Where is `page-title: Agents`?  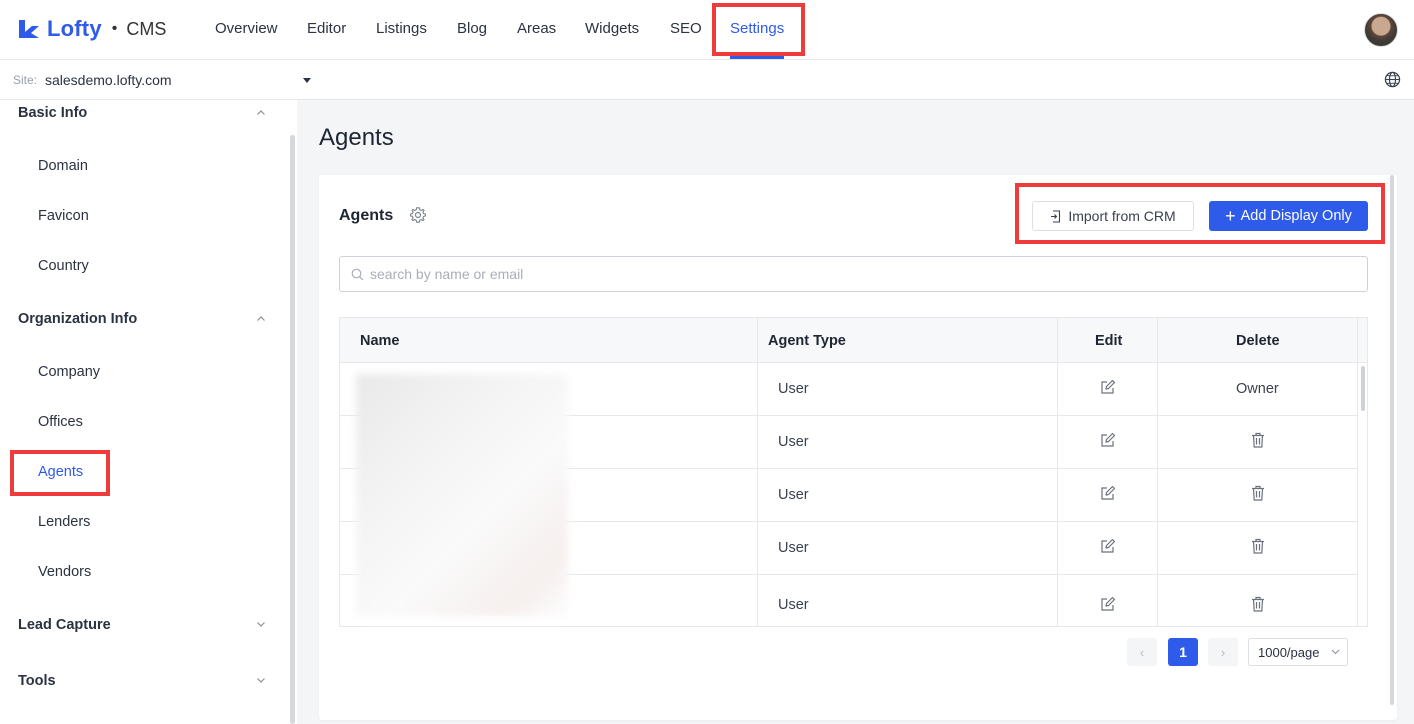 page-title: Agents is located at coordinates (356, 137).